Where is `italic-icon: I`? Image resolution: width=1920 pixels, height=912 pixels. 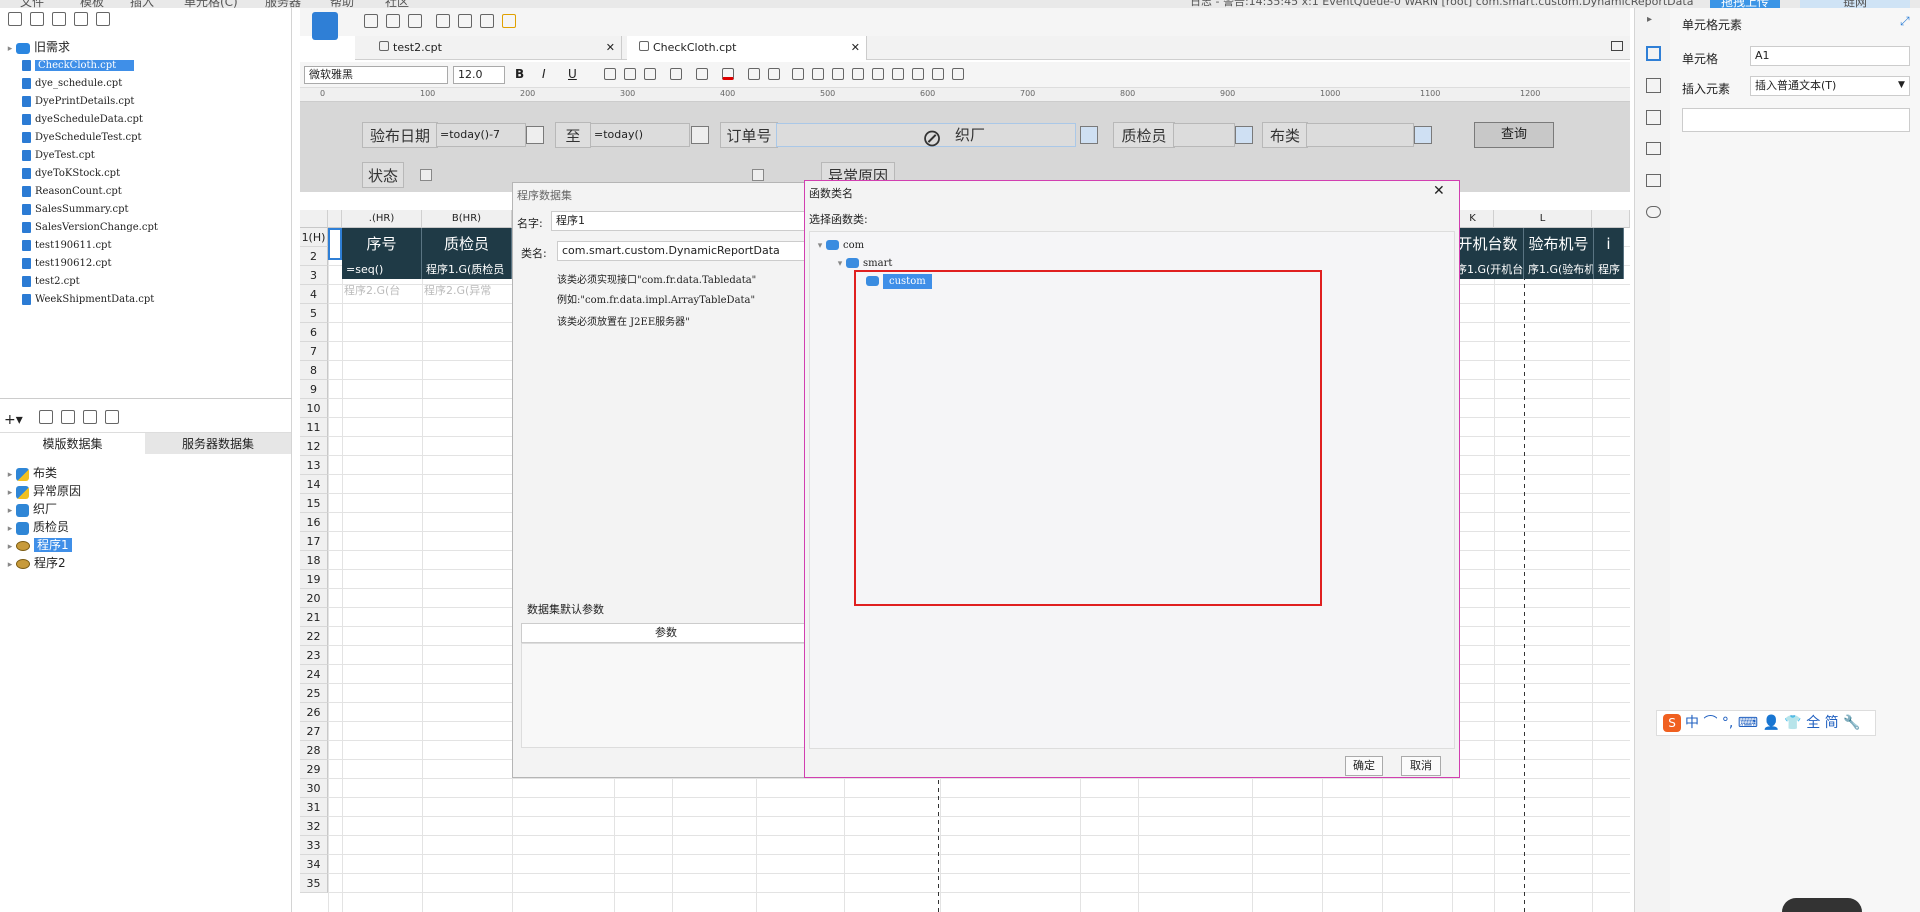 italic-icon: I is located at coordinates (544, 74).